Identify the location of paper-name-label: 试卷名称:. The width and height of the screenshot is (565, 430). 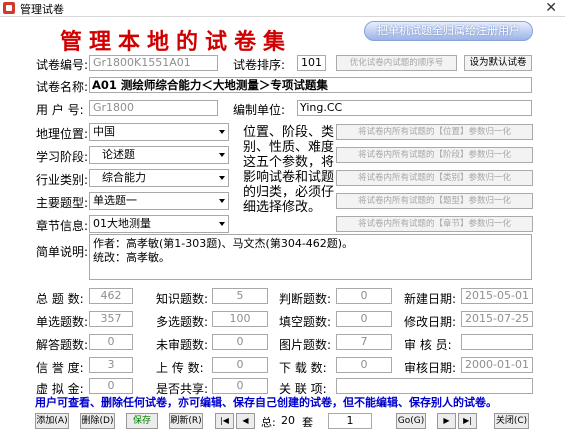
(62, 87).